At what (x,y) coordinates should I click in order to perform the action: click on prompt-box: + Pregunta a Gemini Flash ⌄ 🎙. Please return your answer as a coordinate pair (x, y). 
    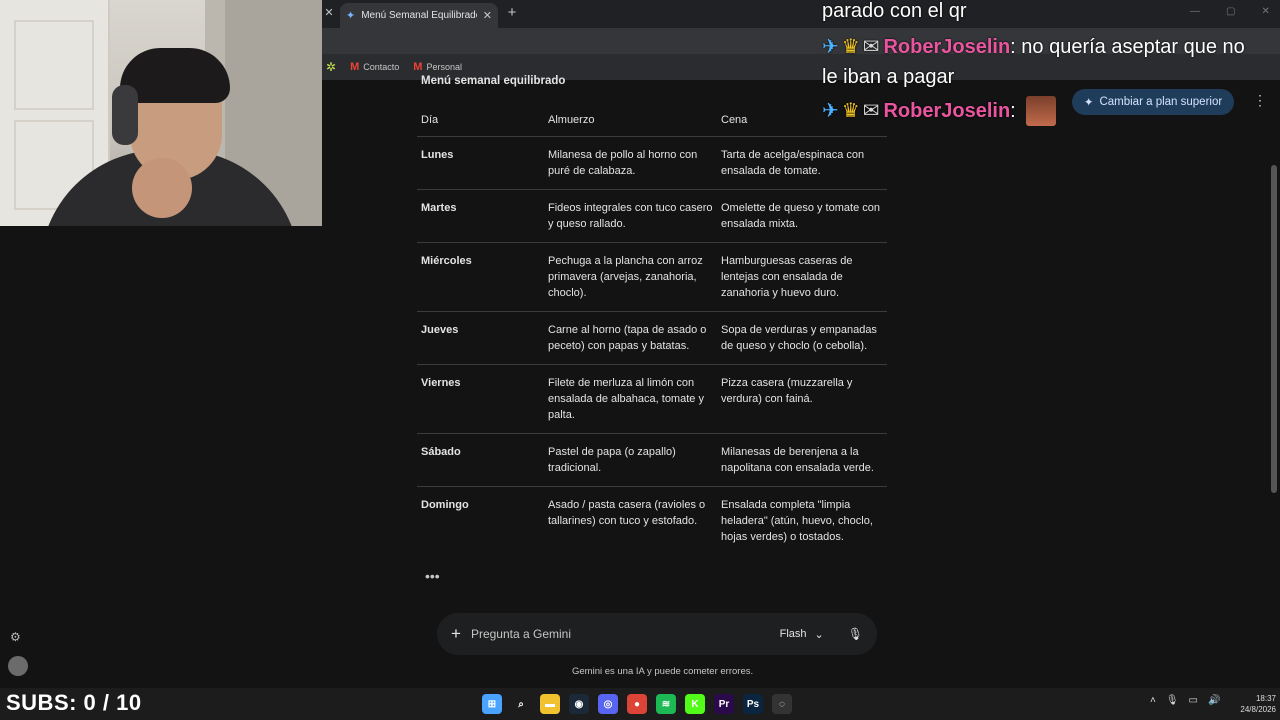
    Looking at the image, I should click on (657, 634).